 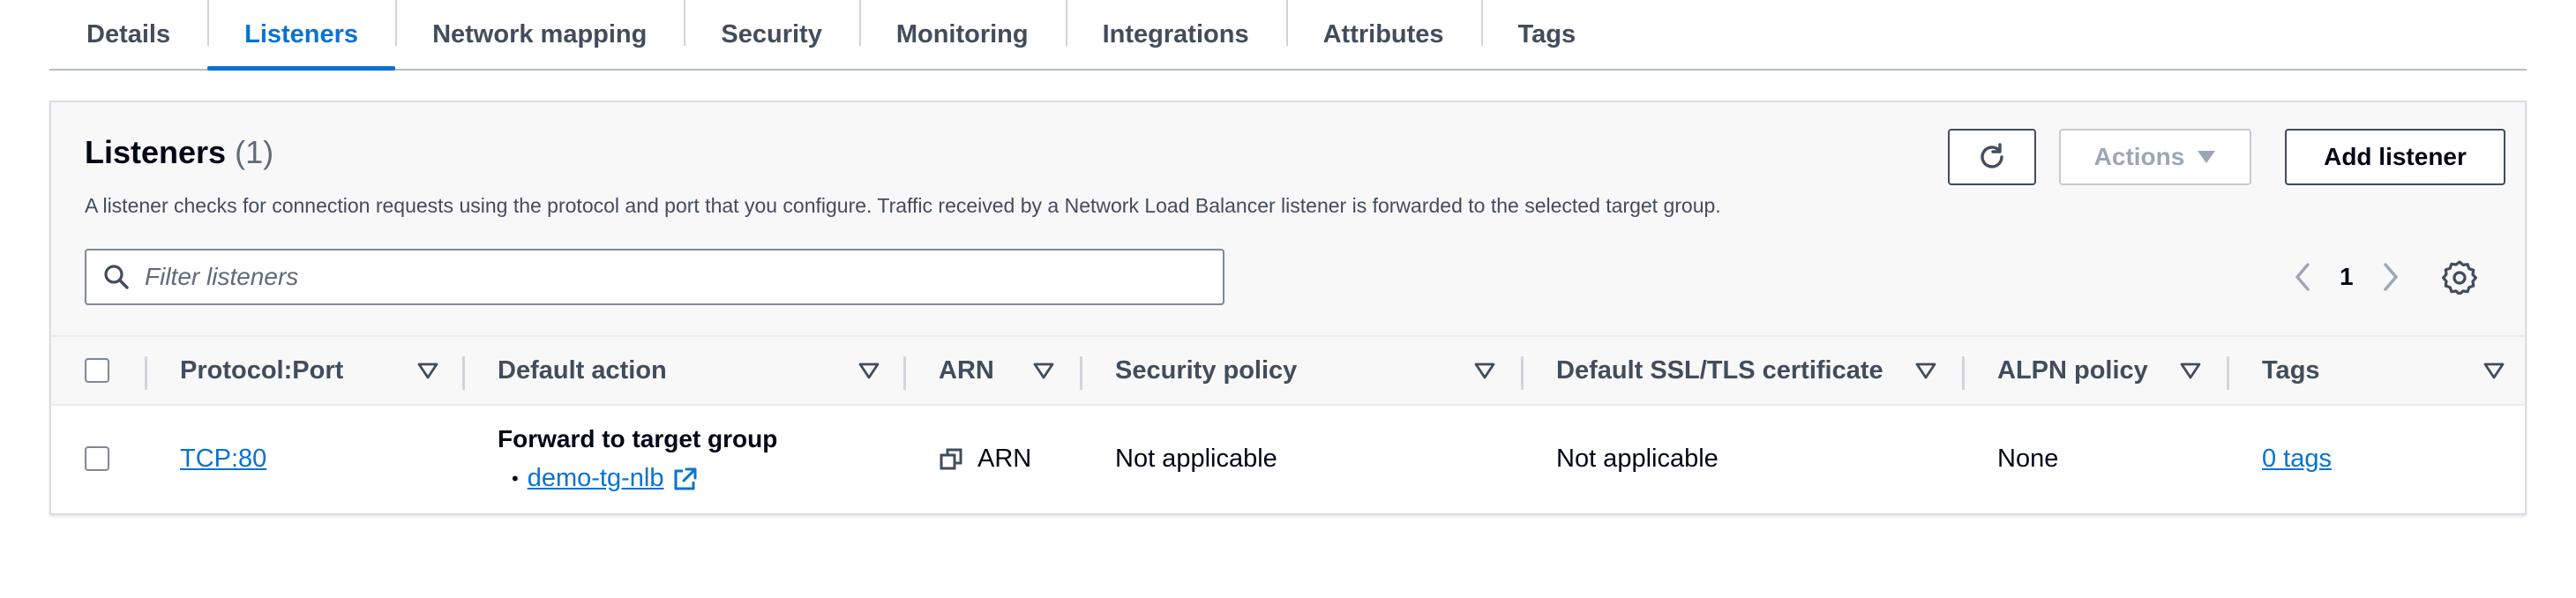 What do you see at coordinates (771, 34) in the screenshot?
I see `tab-security: Security` at bounding box center [771, 34].